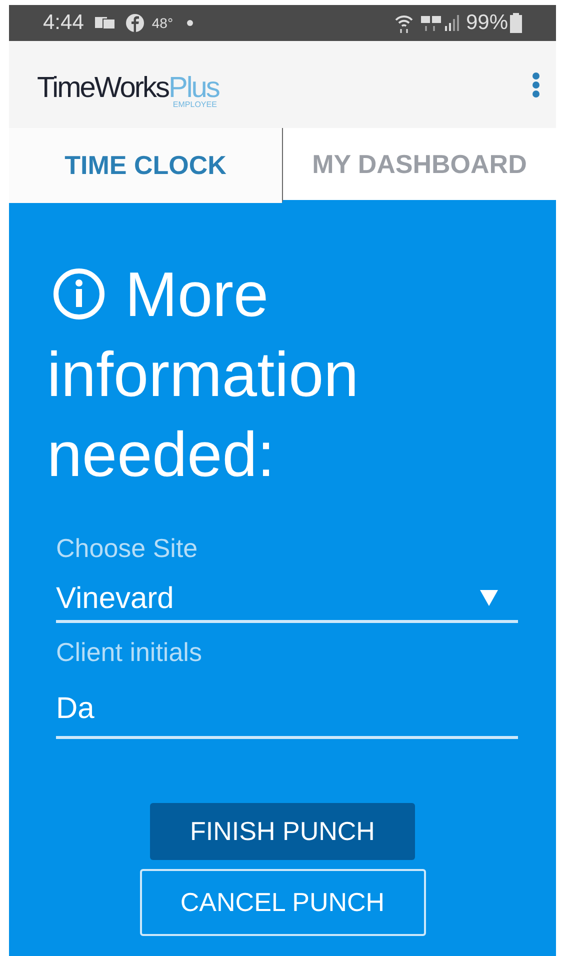 Image resolution: width=564 pixels, height=956 pixels. I want to click on field-label: Choose Site, so click(127, 548).